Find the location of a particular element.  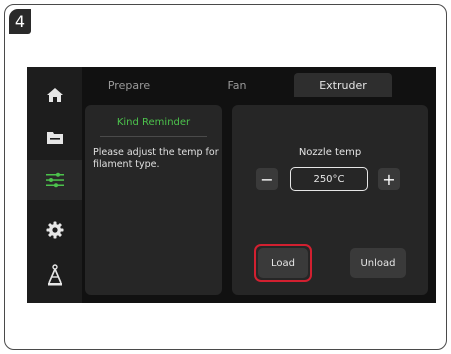

sidebar-item-settings is located at coordinates (54, 230).